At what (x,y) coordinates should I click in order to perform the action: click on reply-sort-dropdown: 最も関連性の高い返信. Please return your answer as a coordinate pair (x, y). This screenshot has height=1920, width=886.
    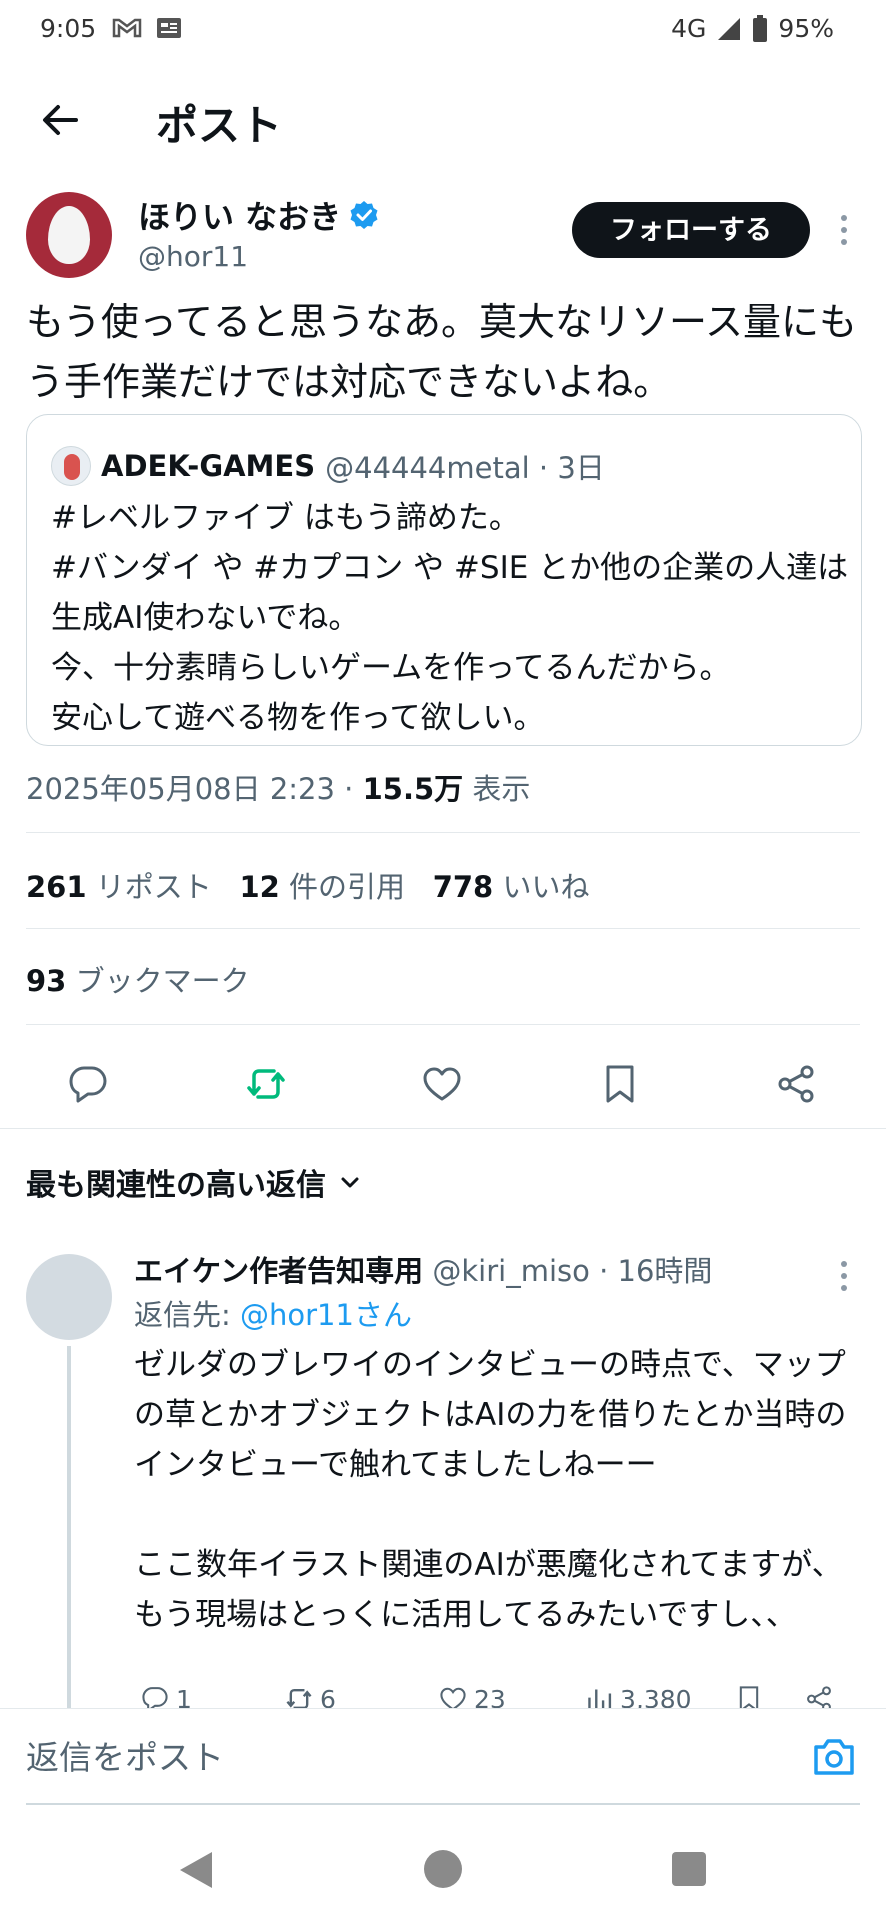
    Looking at the image, I should click on (194, 1182).